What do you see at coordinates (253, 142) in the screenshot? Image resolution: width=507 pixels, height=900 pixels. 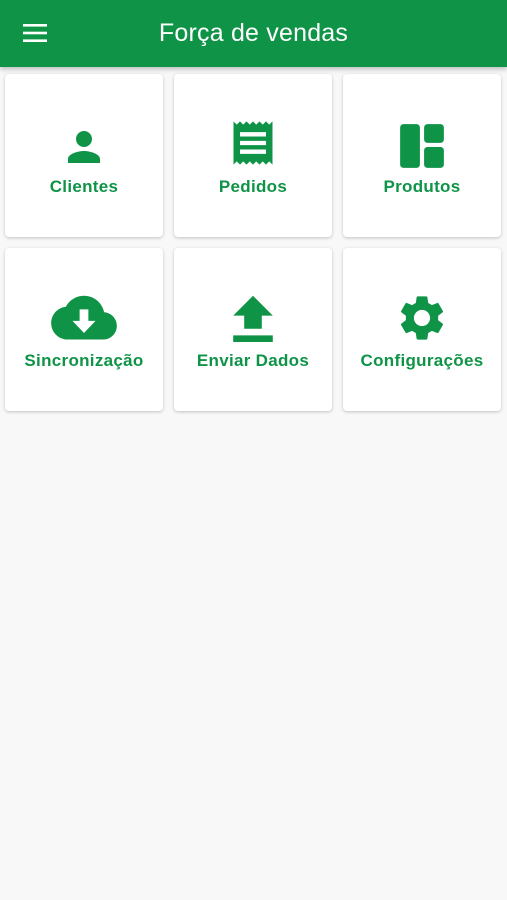 I see `receipt-icon` at bounding box center [253, 142].